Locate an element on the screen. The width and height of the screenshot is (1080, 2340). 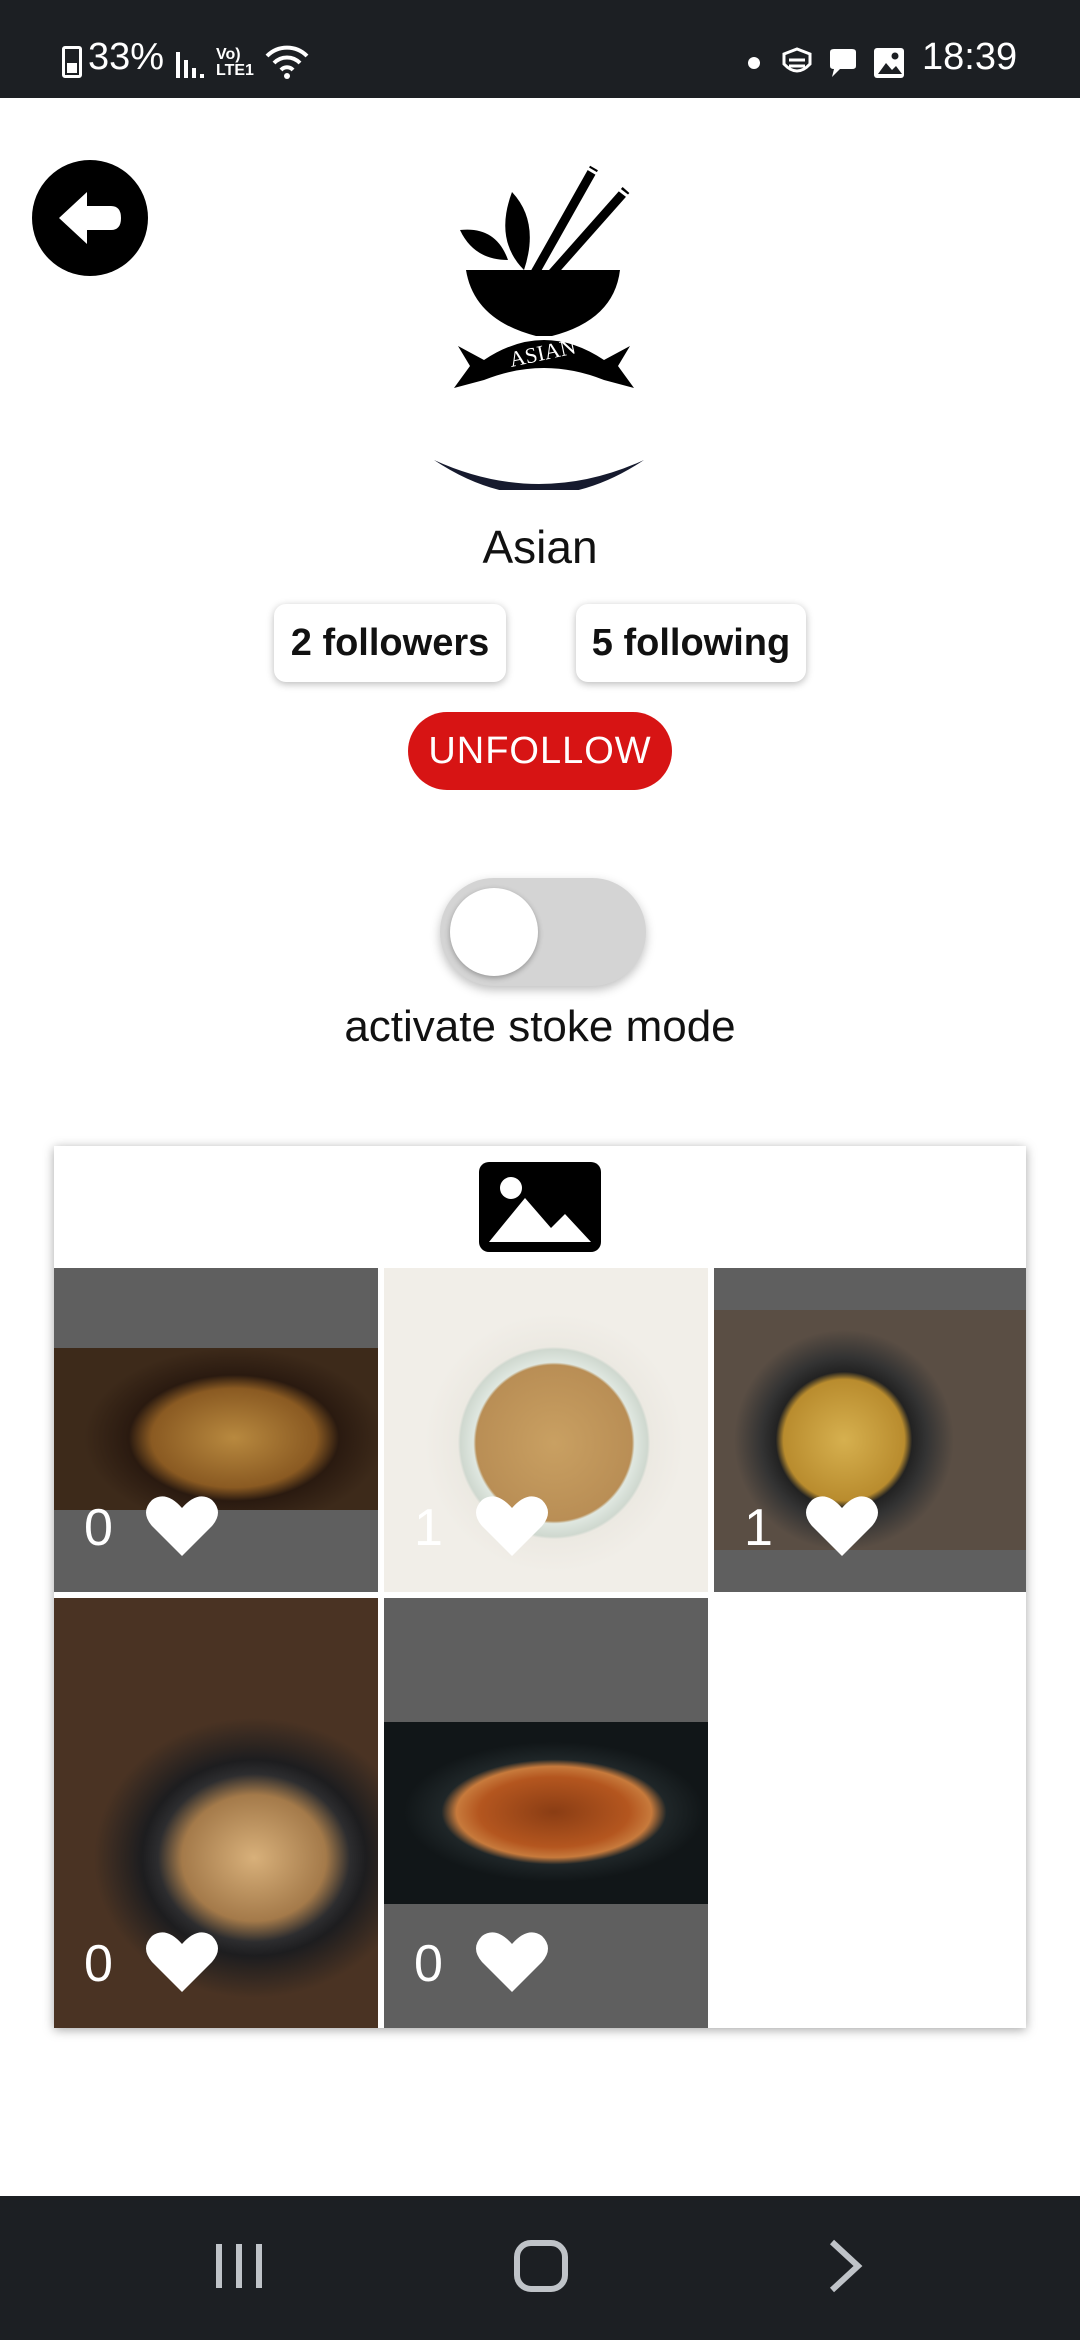
image-icon is located at coordinates (540, 1207).